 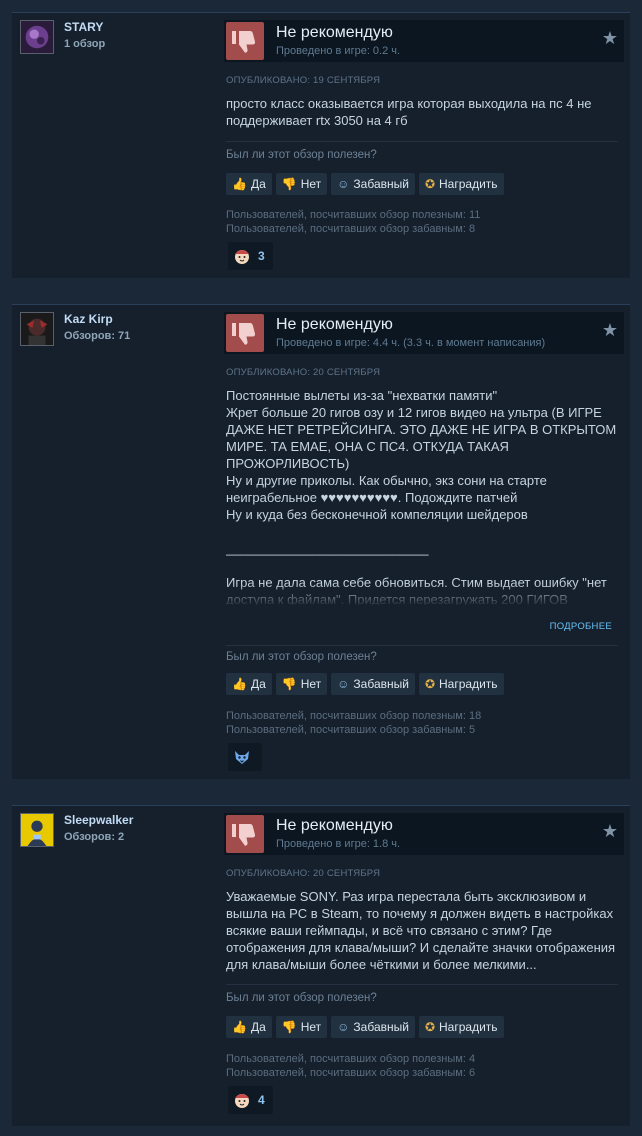 I want to click on author-review-count: Обзоров: 2, so click(x=94, y=837).